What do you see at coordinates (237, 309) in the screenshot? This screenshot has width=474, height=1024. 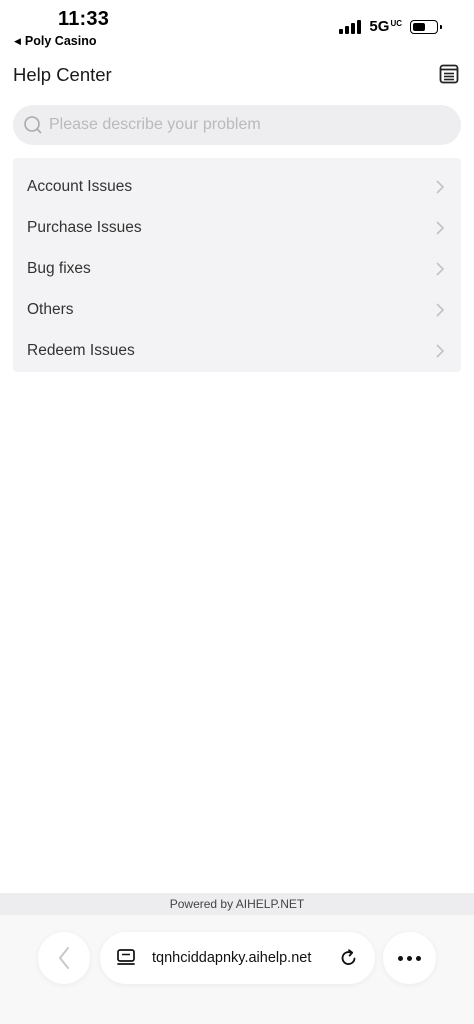 I see `issue-item-others: Others` at bounding box center [237, 309].